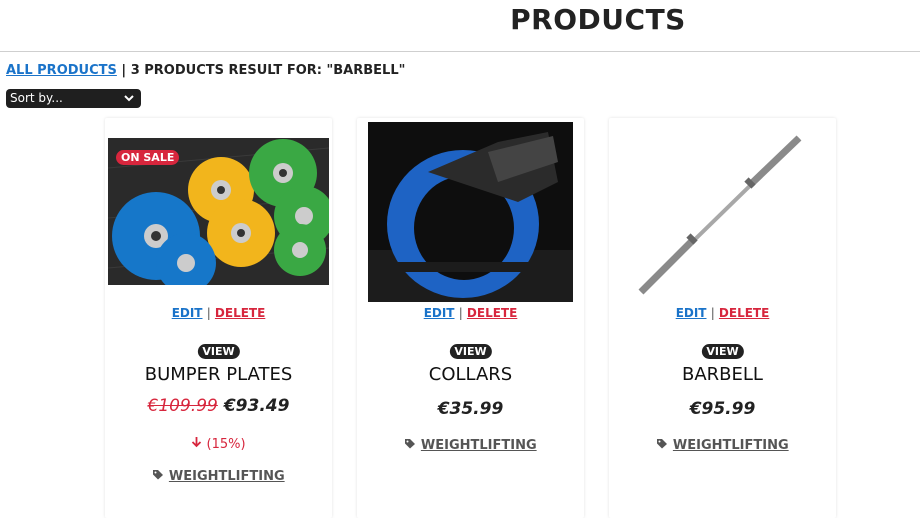  I want to click on product-price: €95.99, so click(722, 409).